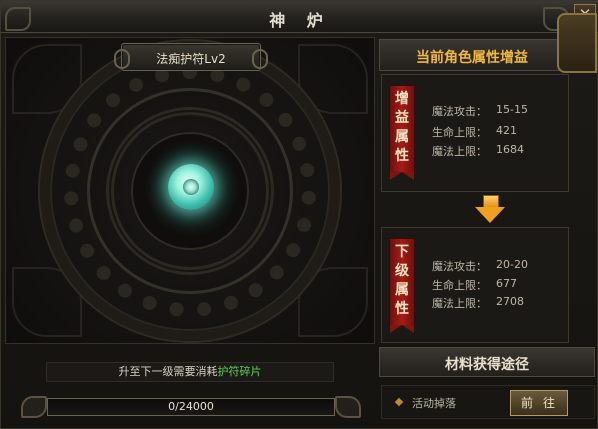 This screenshot has width=598, height=429. I want to click on upgrade-progress: 0/24000, so click(191, 407).